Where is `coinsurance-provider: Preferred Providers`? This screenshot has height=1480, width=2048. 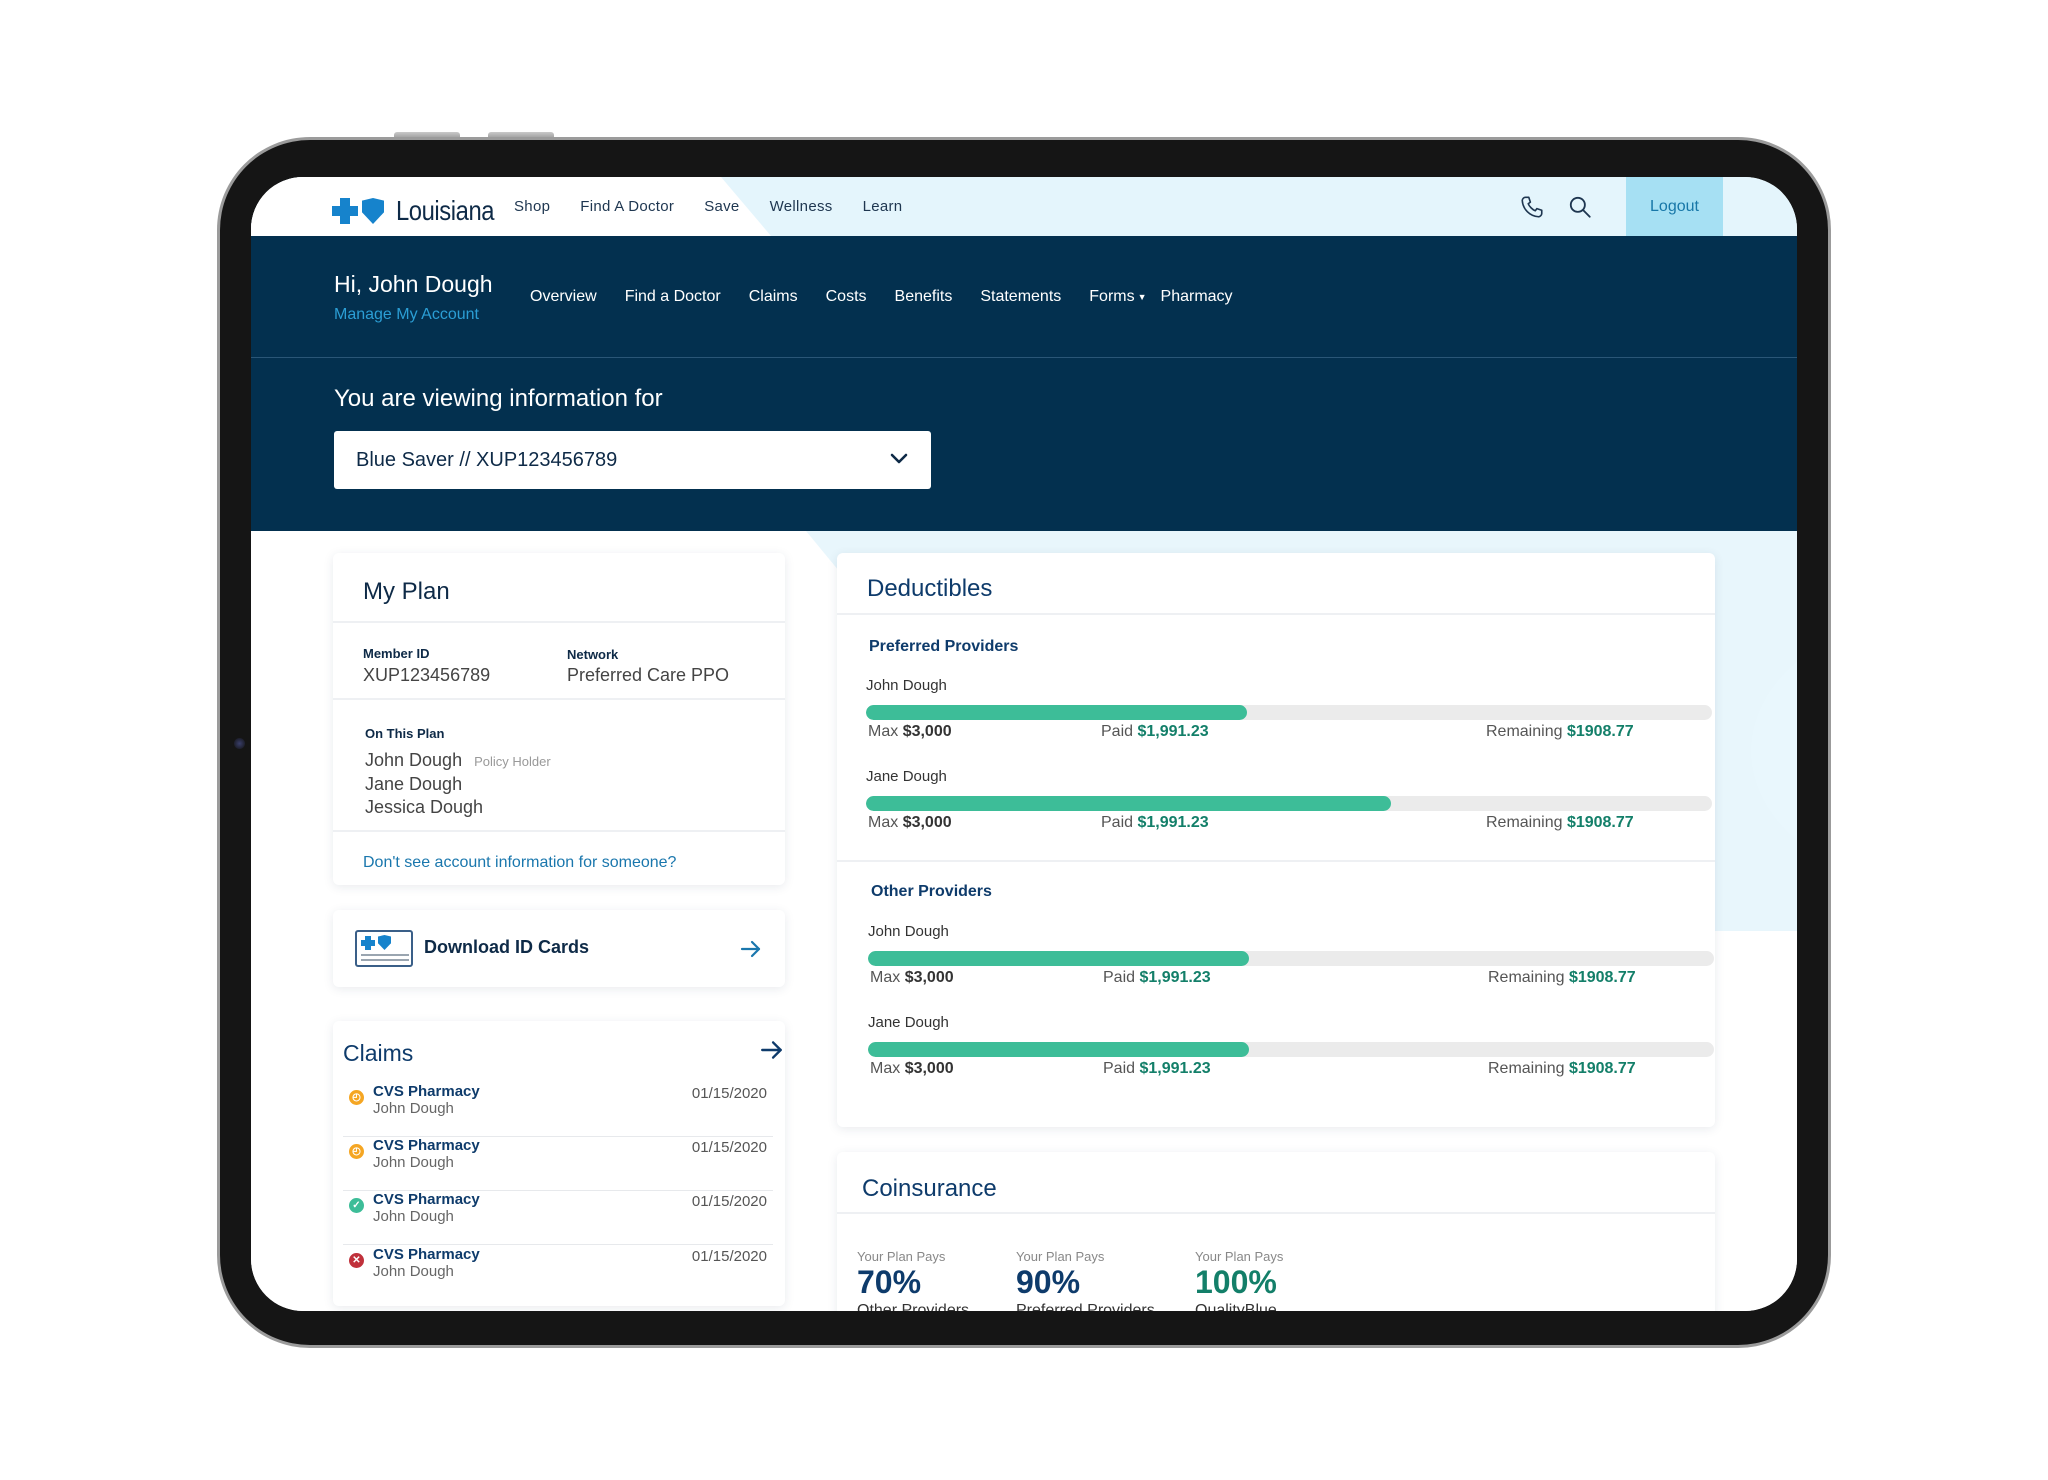
coinsurance-provider: Preferred Providers is located at coordinates (1085, 1306).